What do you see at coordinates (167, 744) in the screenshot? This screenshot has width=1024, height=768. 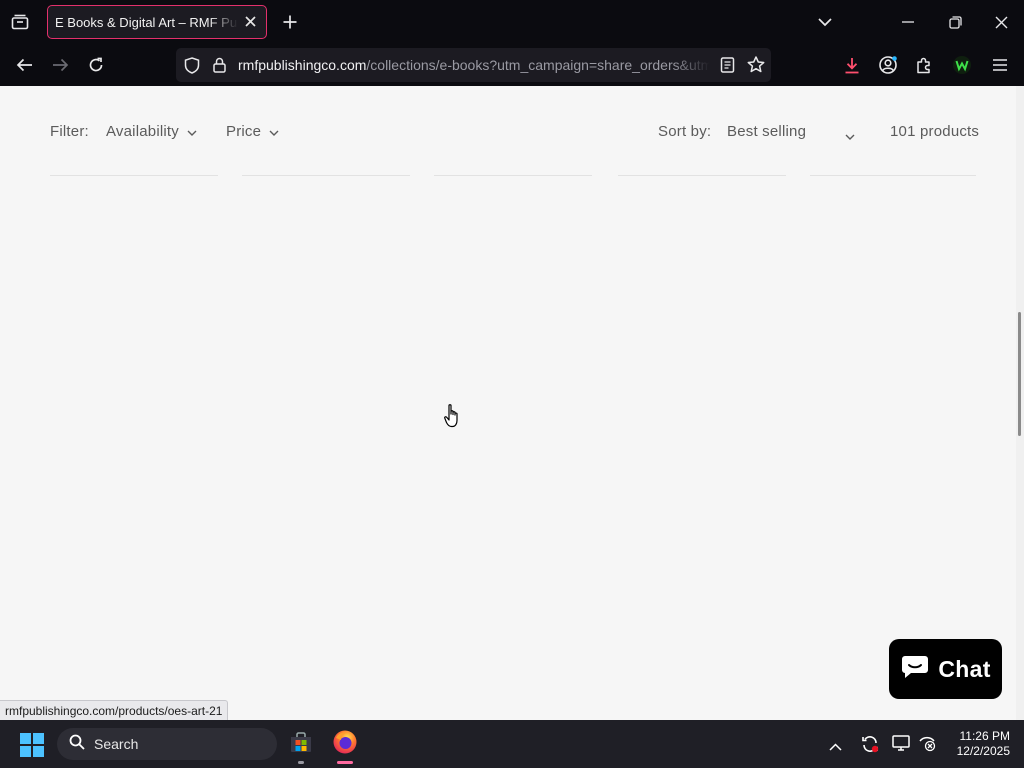 I see `taskbar-search: Search` at bounding box center [167, 744].